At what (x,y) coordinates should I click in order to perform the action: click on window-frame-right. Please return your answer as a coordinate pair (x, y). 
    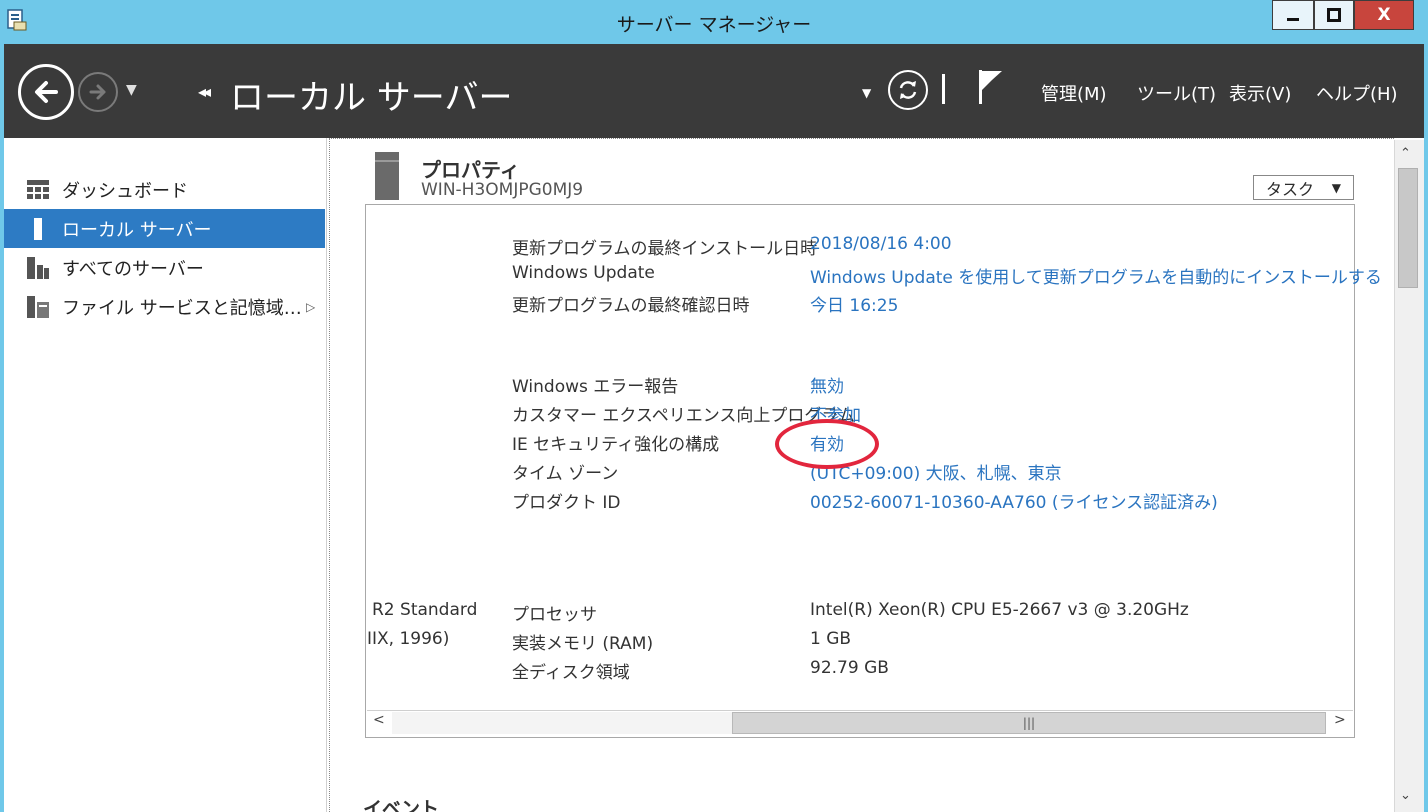
    Looking at the image, I should click on (1426, 475).